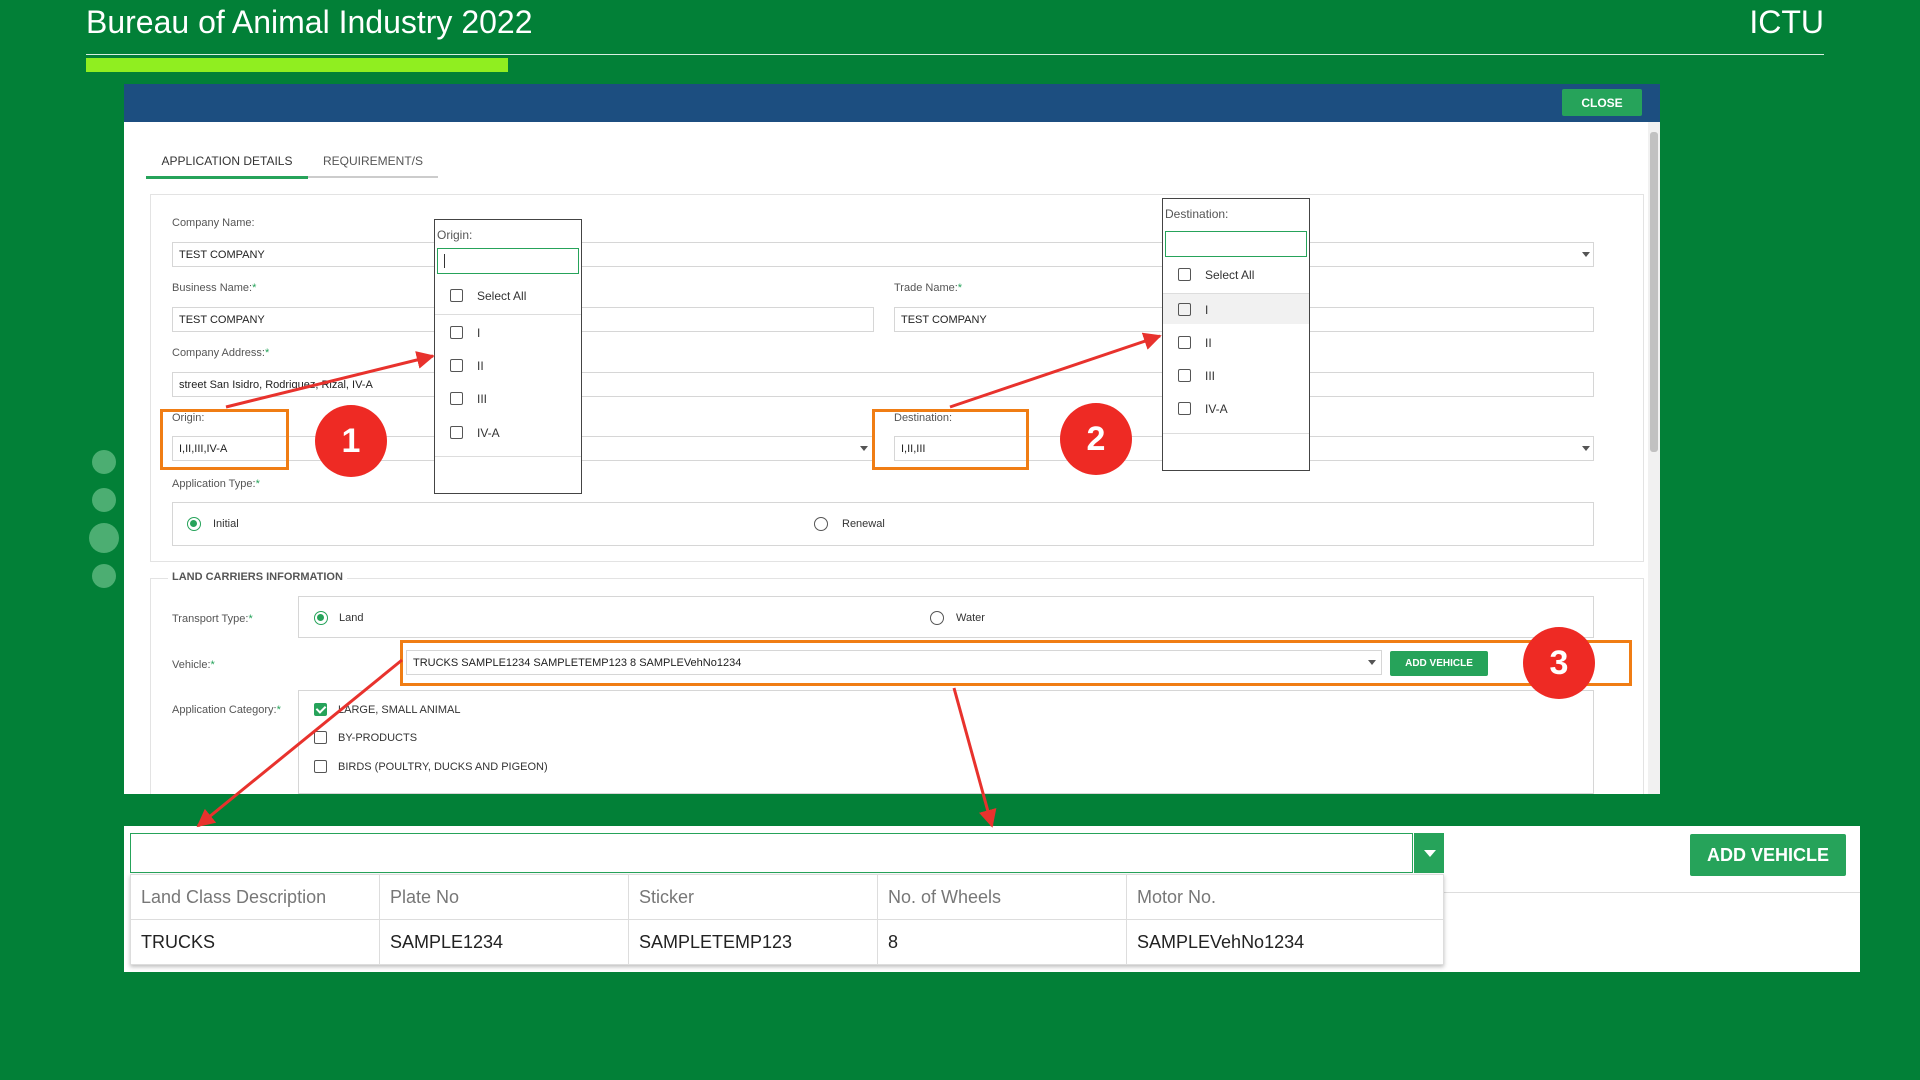 The width and height of the screenshot is (1920, 1080). Describe the element at coordinates (1602, 102) in the screenshot. I see `close-button: CLOSE` at that location.